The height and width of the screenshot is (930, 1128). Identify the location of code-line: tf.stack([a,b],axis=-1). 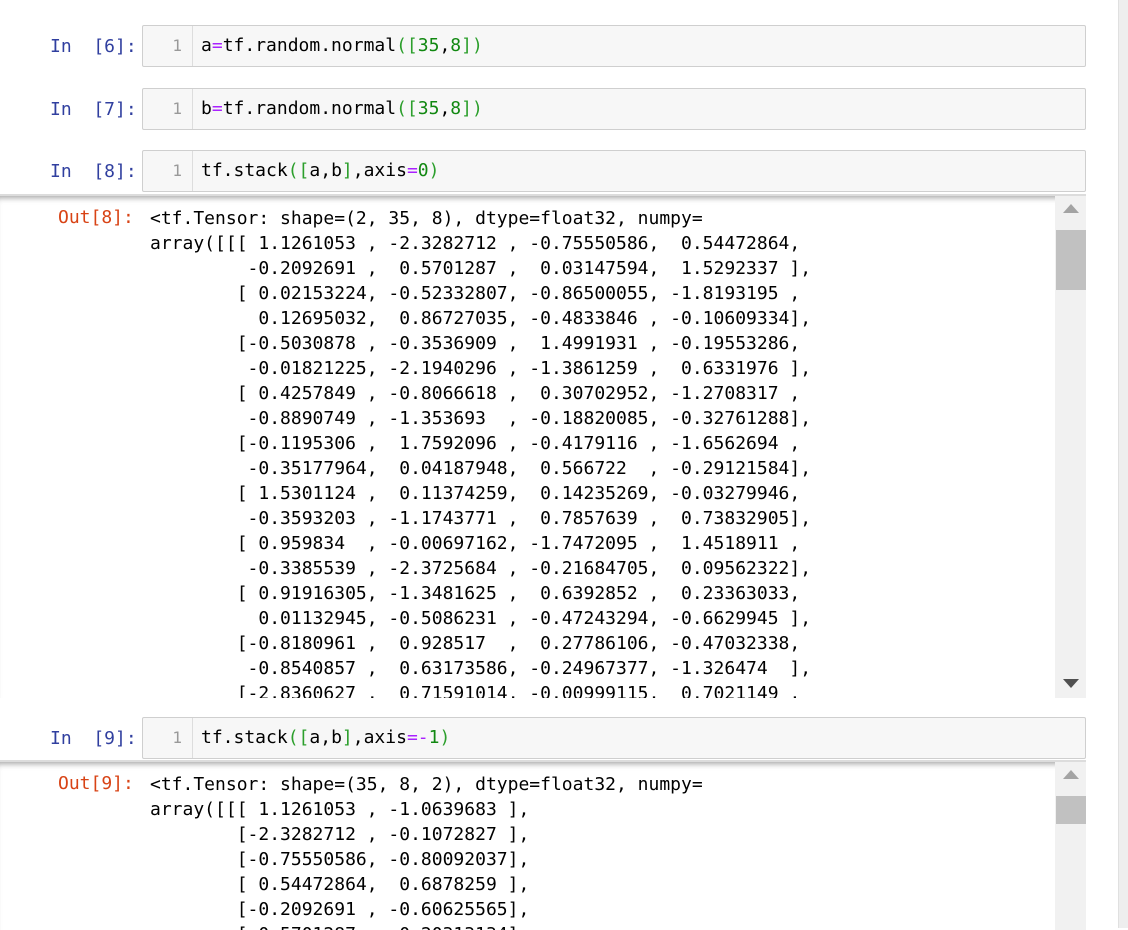
(325, 738).